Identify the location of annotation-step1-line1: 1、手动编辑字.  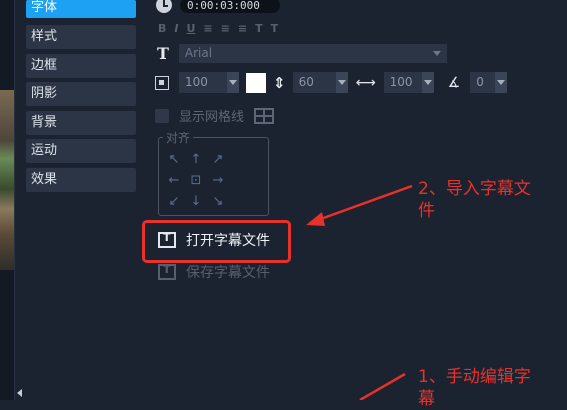
(474, 377).